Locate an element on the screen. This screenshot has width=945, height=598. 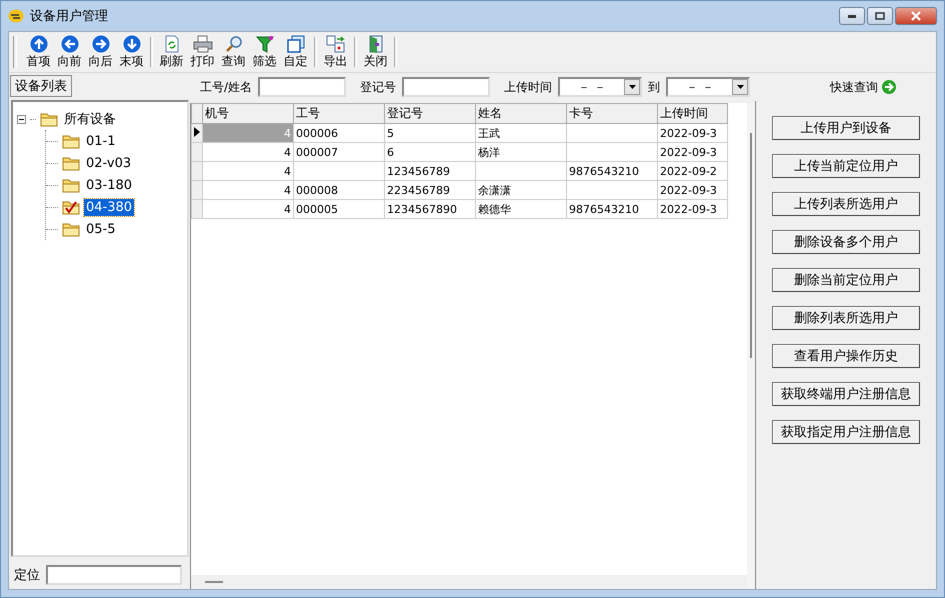
toolbar-button: 向前 is located at coordinates (69, 52).